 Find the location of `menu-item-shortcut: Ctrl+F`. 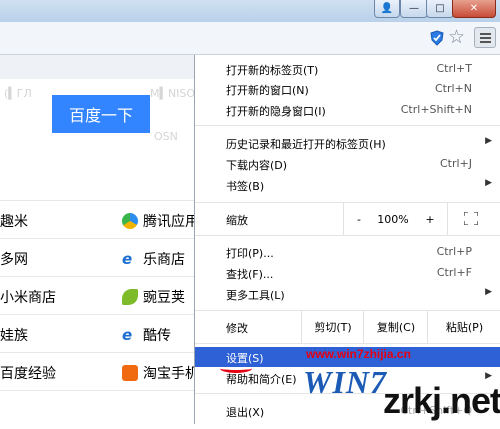

menu-item-shortcut: Ctrl+F is located at coordinates (454, 272).